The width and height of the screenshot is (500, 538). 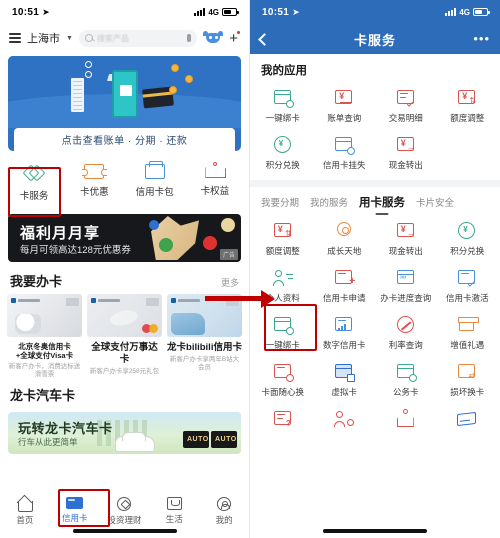 I want to click on bind-card-icon, so click(x=283, y=98).